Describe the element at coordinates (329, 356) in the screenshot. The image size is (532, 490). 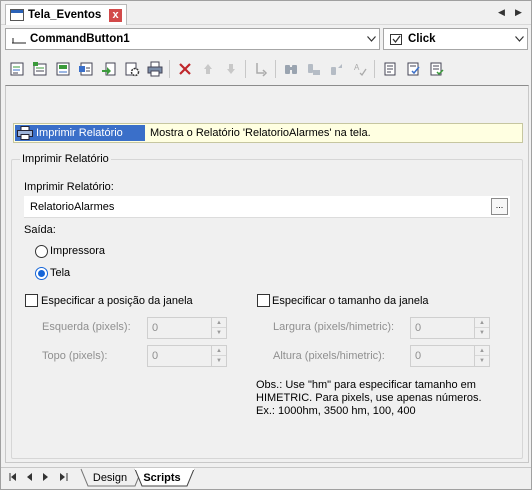
I see `height-label: Altura (pixels/himetric):` at that location.